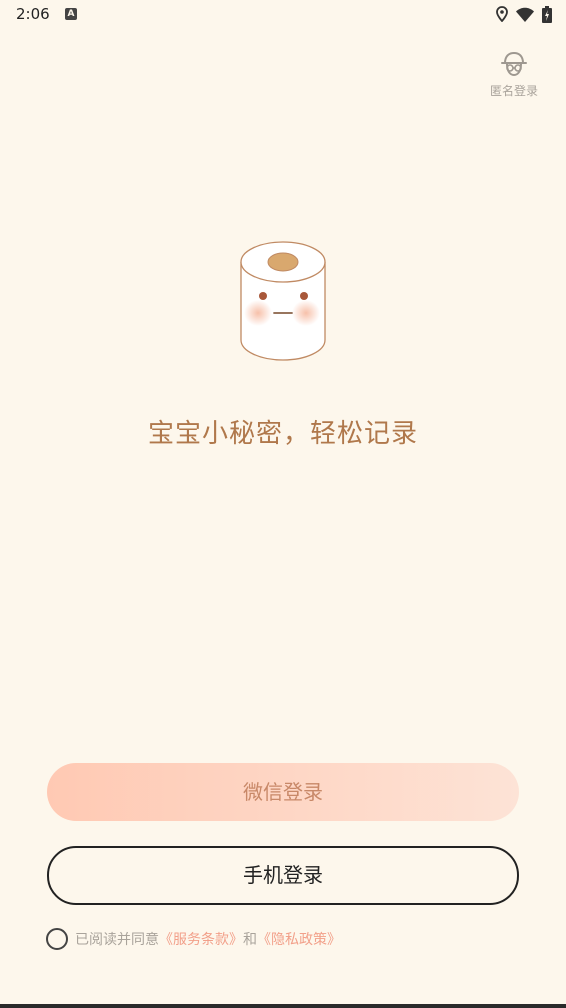 The height and width of the screenshot is (1008, 566). I want to click on anonymous-login-label: 匿名登录, so click(513, 91).